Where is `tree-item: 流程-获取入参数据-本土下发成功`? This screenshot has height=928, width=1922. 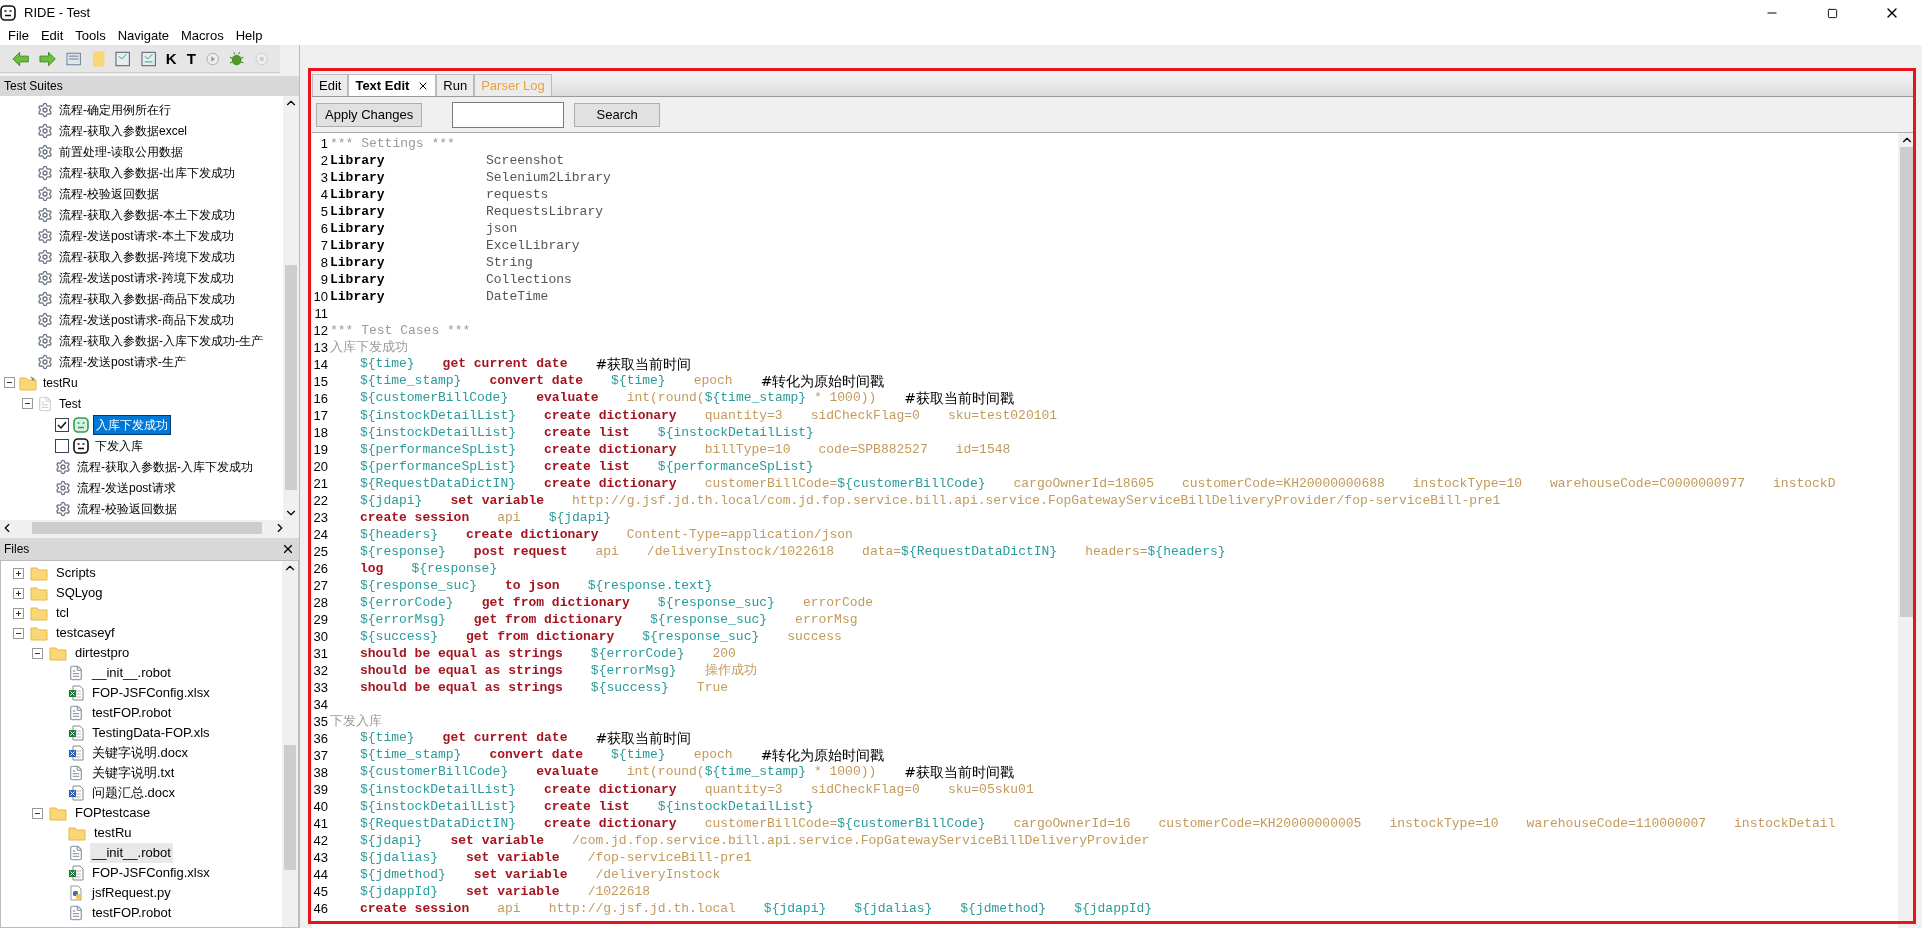 tree-item: 流程-获取入参数据-本土下发成功 is located at coordinates (147, 214).